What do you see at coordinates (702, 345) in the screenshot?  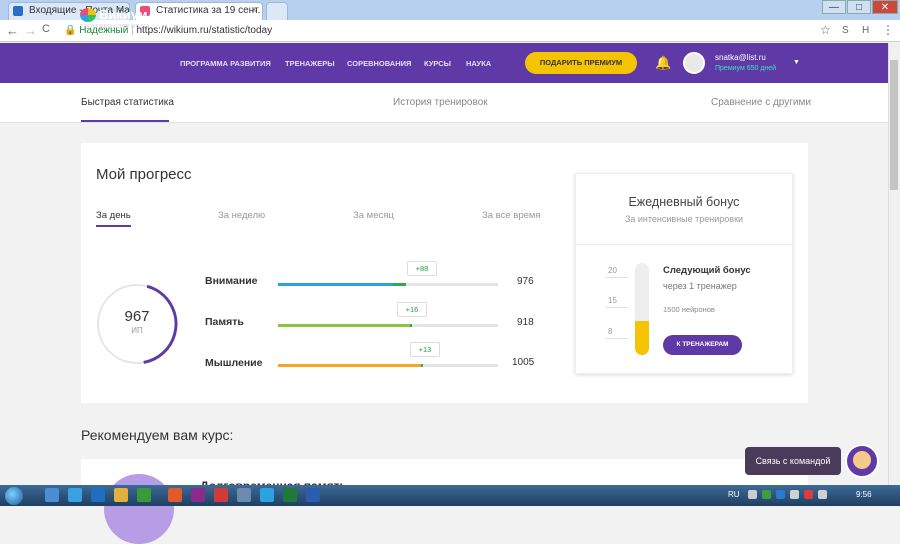 I see `to-trainers-button: К ТРЕНАЖЕРАМ` at bounding box center [702, 345].